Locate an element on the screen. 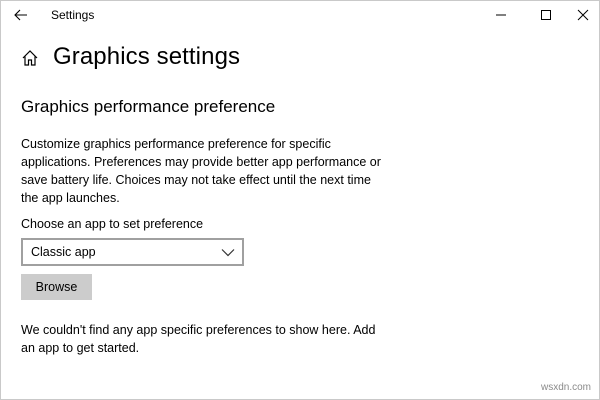 Image resolution: width=600 pixels, height=400 pixels. back-button is located at coordinates (21, 15).